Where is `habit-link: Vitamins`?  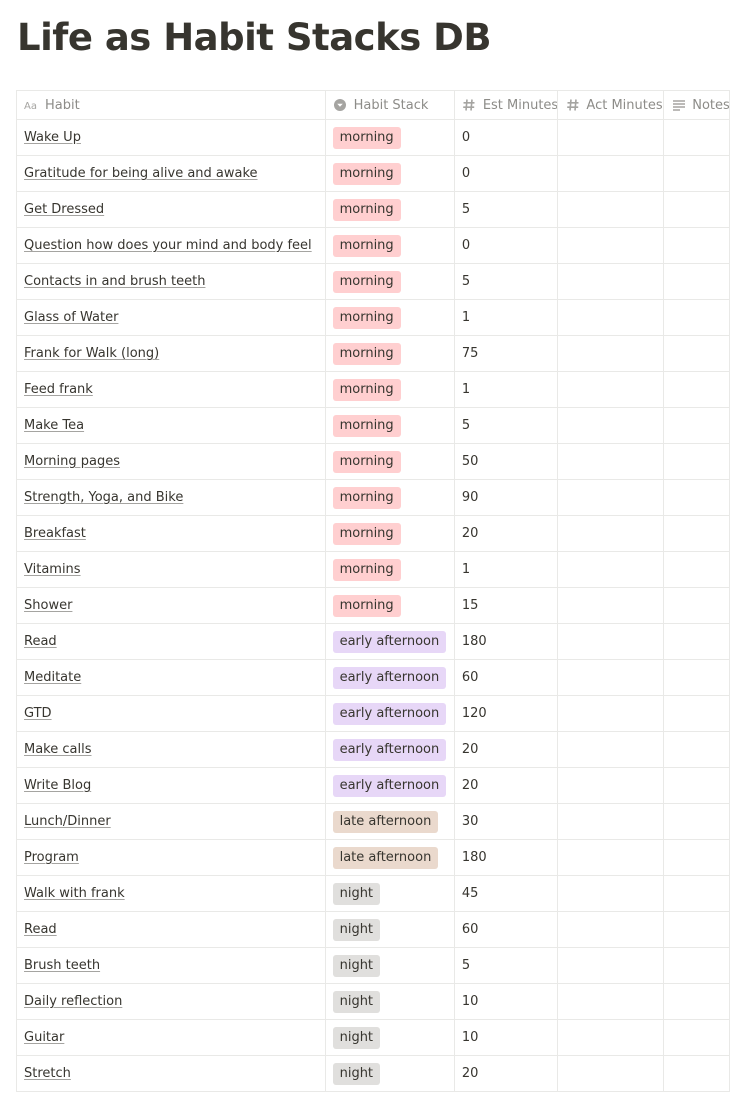 habit-link: Vitamins is located at coordinates (52, 569).